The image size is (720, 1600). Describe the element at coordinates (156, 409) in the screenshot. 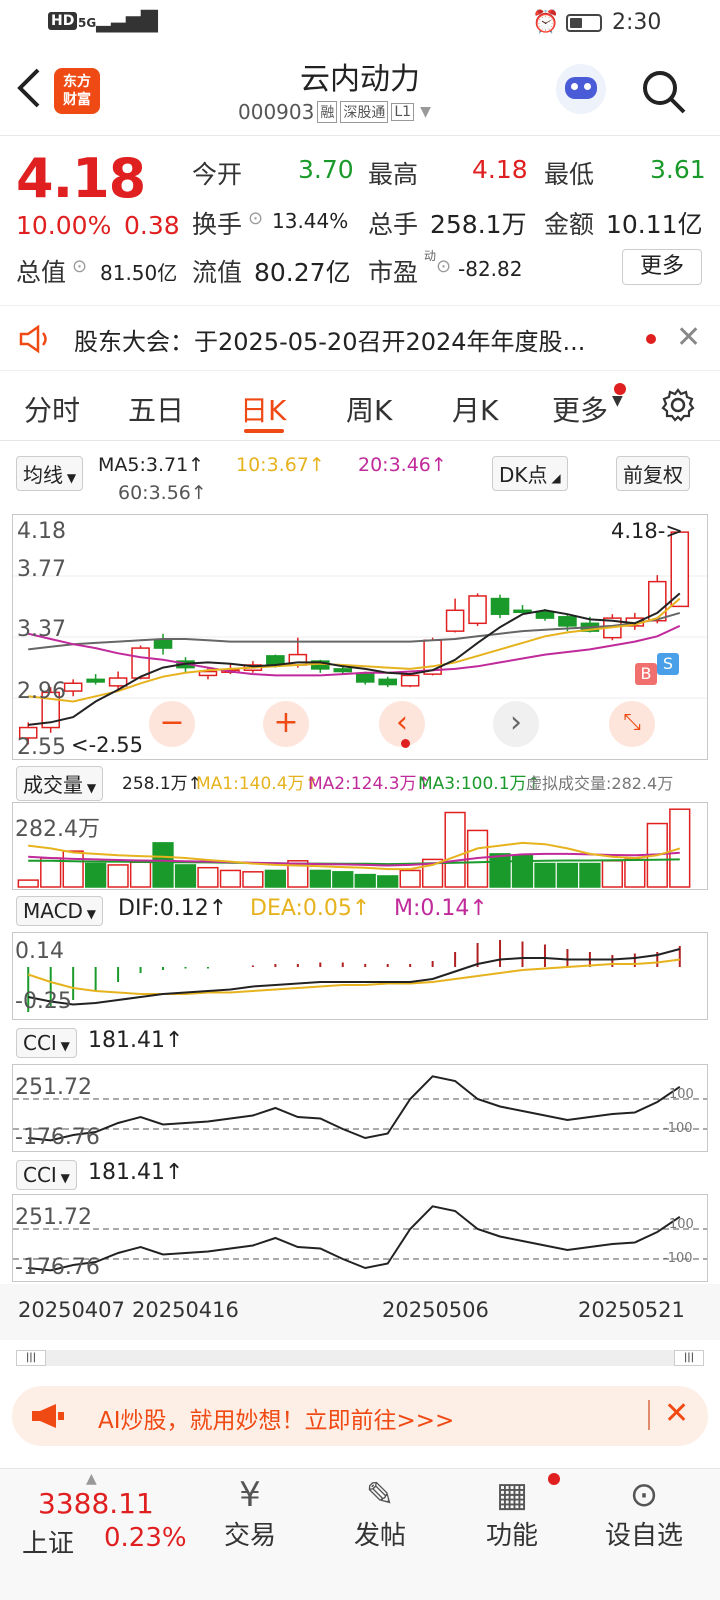

I see `tab-5day: 五日` at that location.